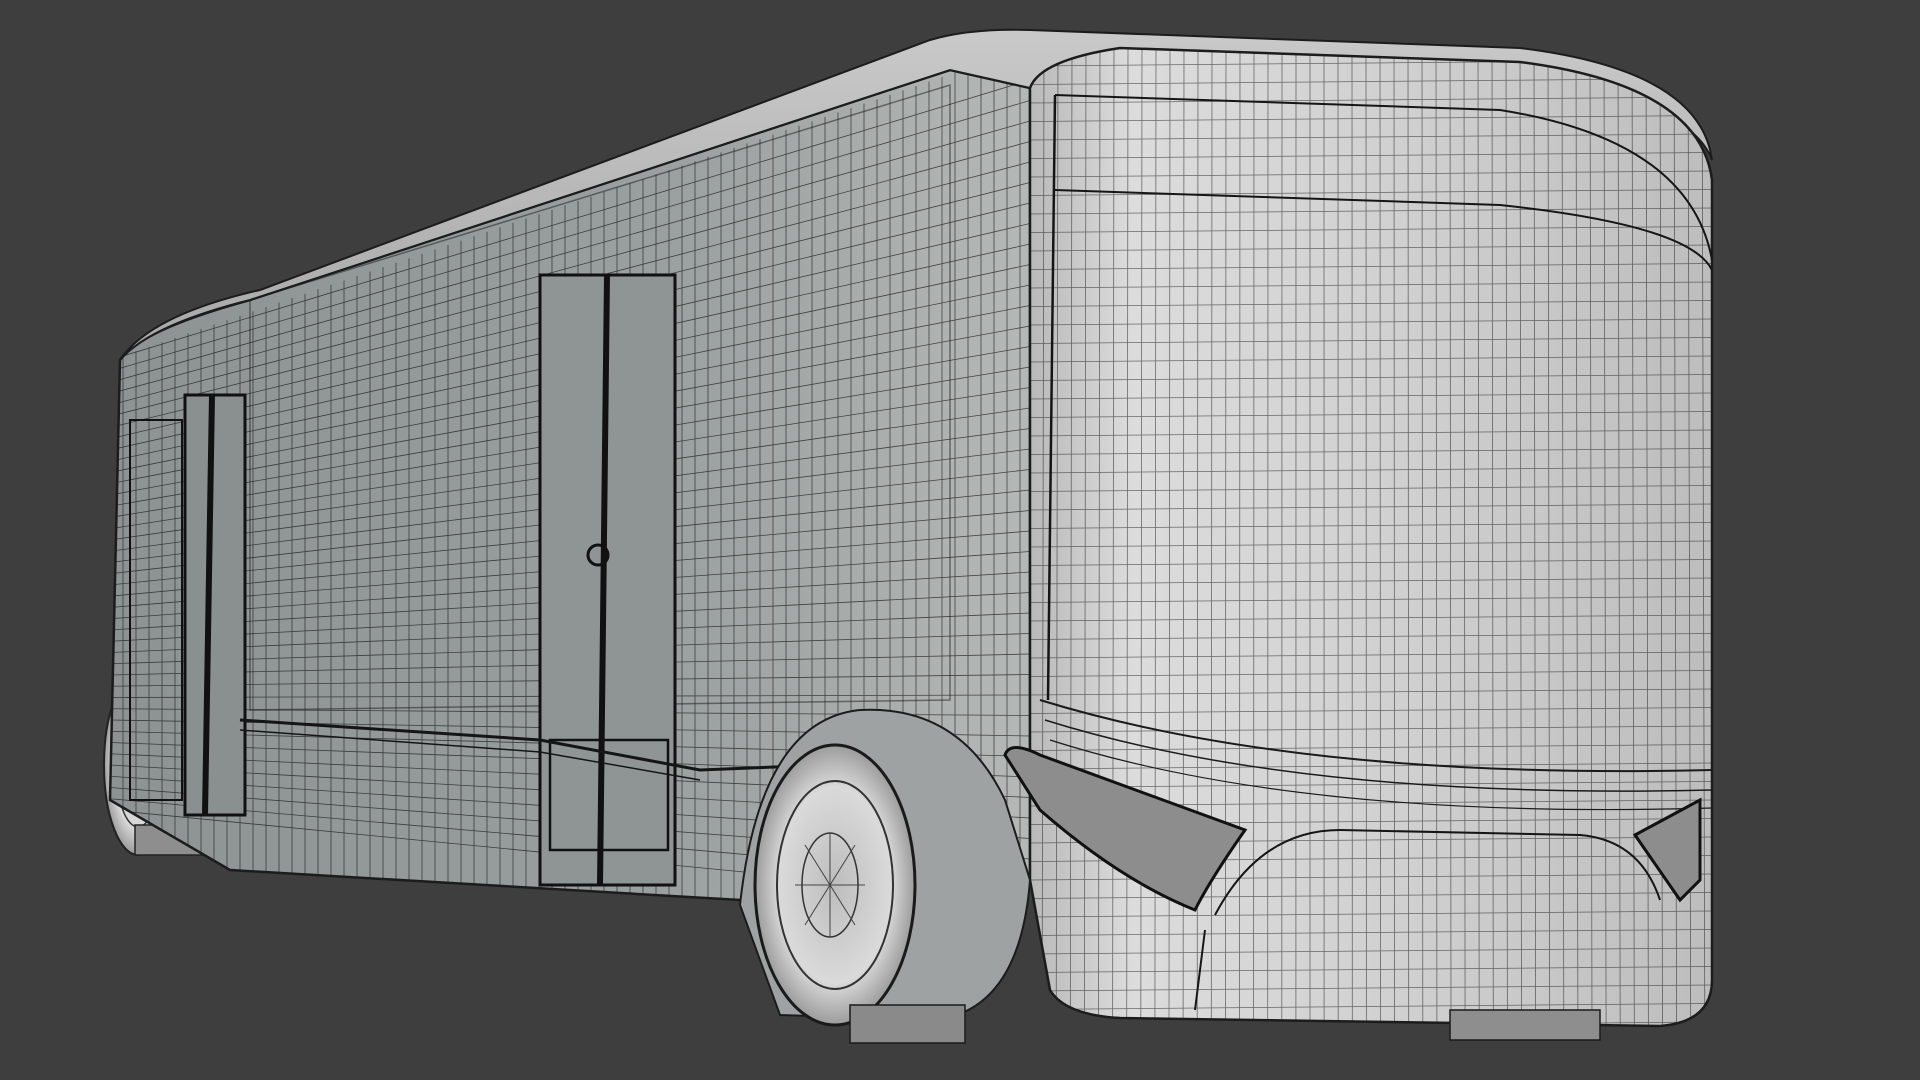 The image size is (1920, 1080). Describe the element at coordinates (1525, 1025) in the screenshot. I see `wheel-front-right` at that location.